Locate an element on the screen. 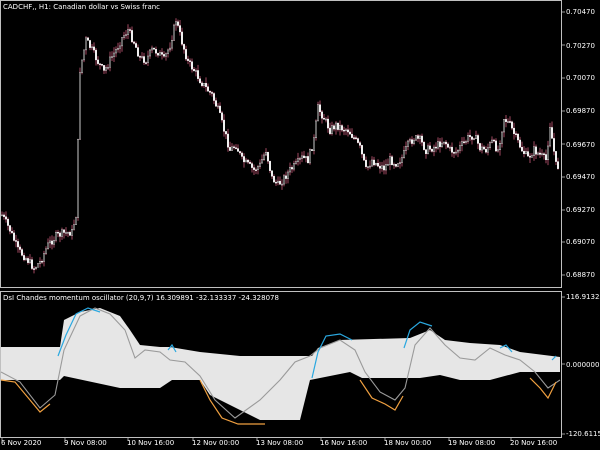 This screenshot has height=450, width=600. time-tick: 12 Nov 00:00 is located at coordinates (216, 443).